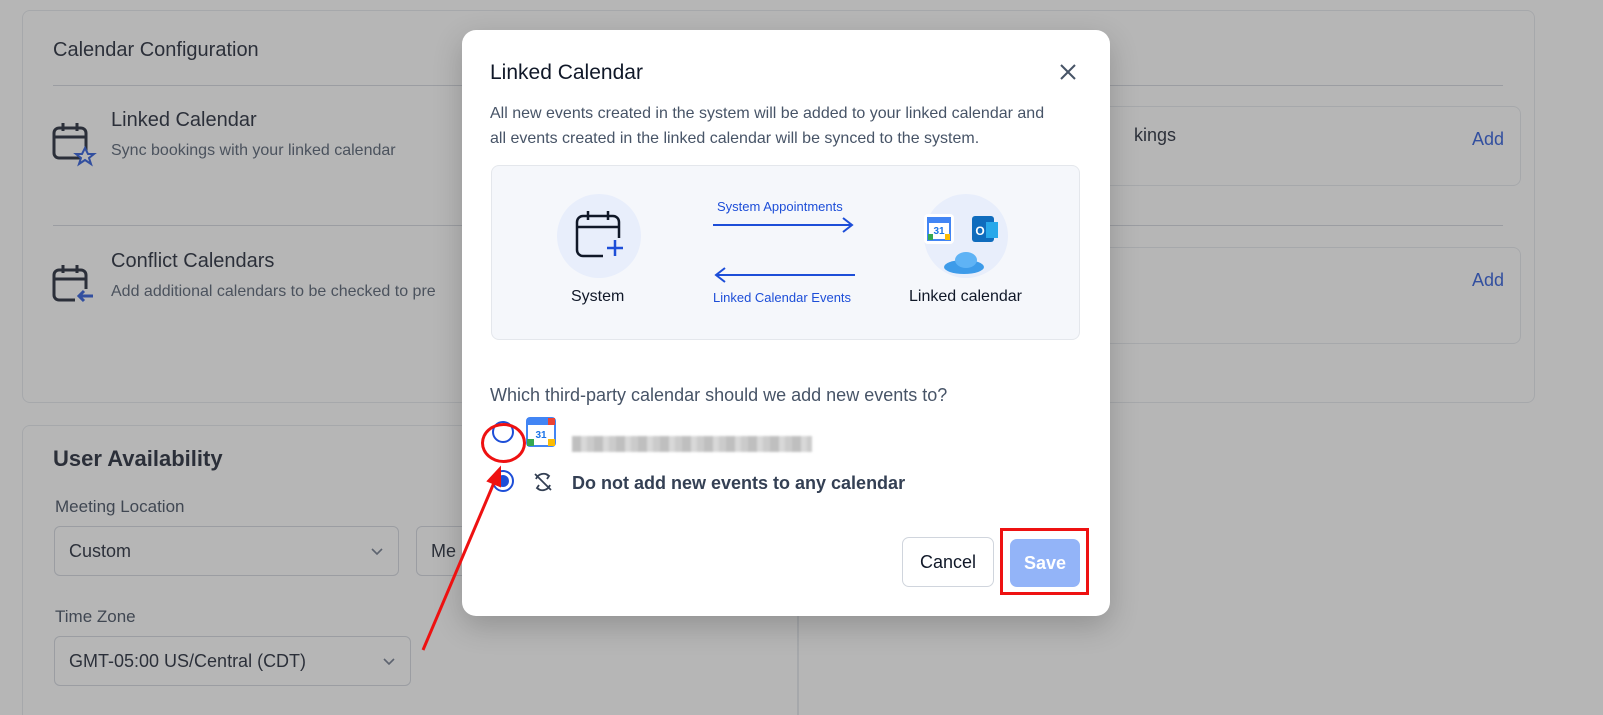  I want to click on annotation-arrow, so click(461, 558).